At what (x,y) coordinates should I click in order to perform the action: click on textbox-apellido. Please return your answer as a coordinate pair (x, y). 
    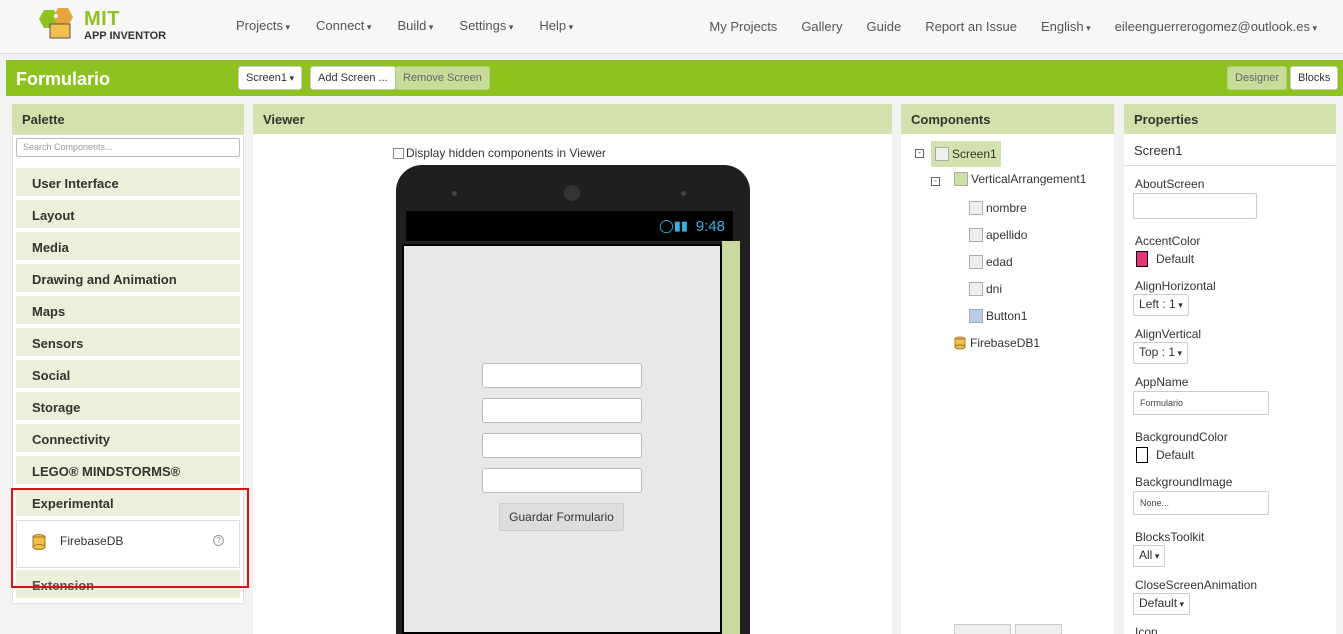
    Looking at the image, I should click on (562, 410).